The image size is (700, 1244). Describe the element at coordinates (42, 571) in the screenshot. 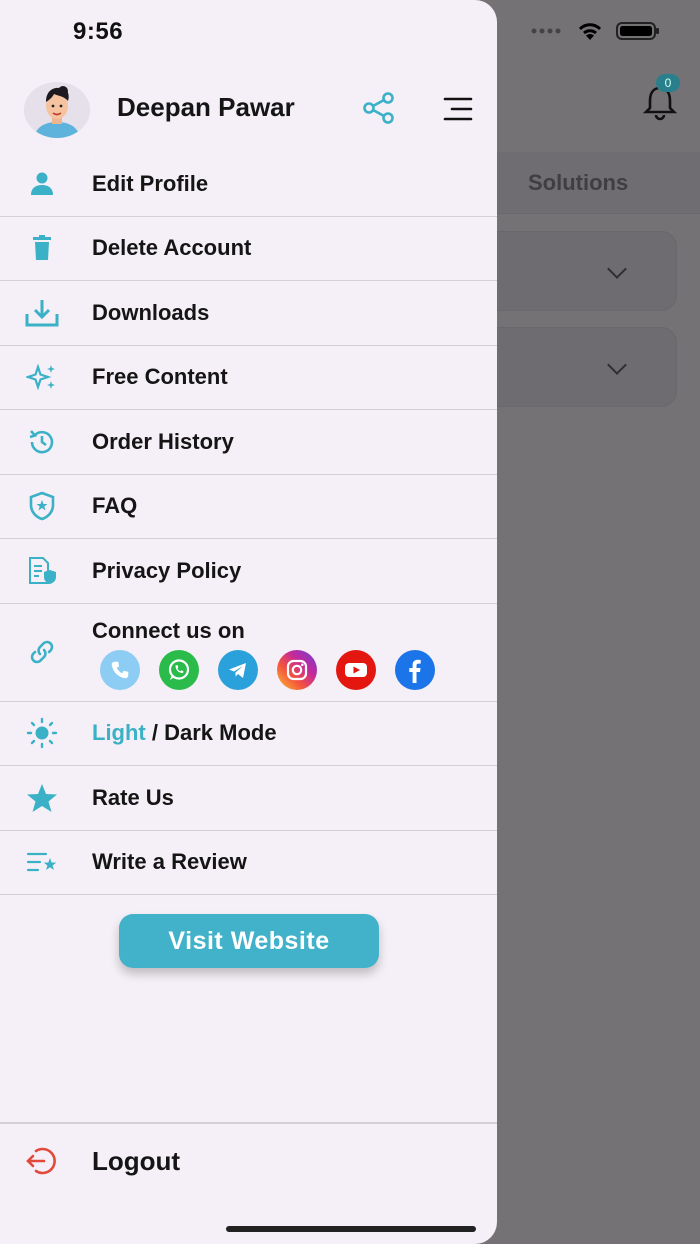

I see `document-shield-icon` at that location.